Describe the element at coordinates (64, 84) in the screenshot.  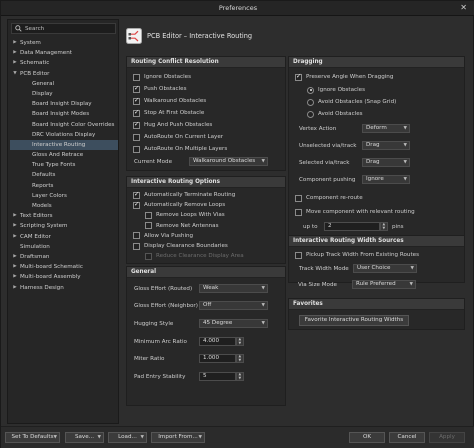
I see `tree-item: General` at that location.